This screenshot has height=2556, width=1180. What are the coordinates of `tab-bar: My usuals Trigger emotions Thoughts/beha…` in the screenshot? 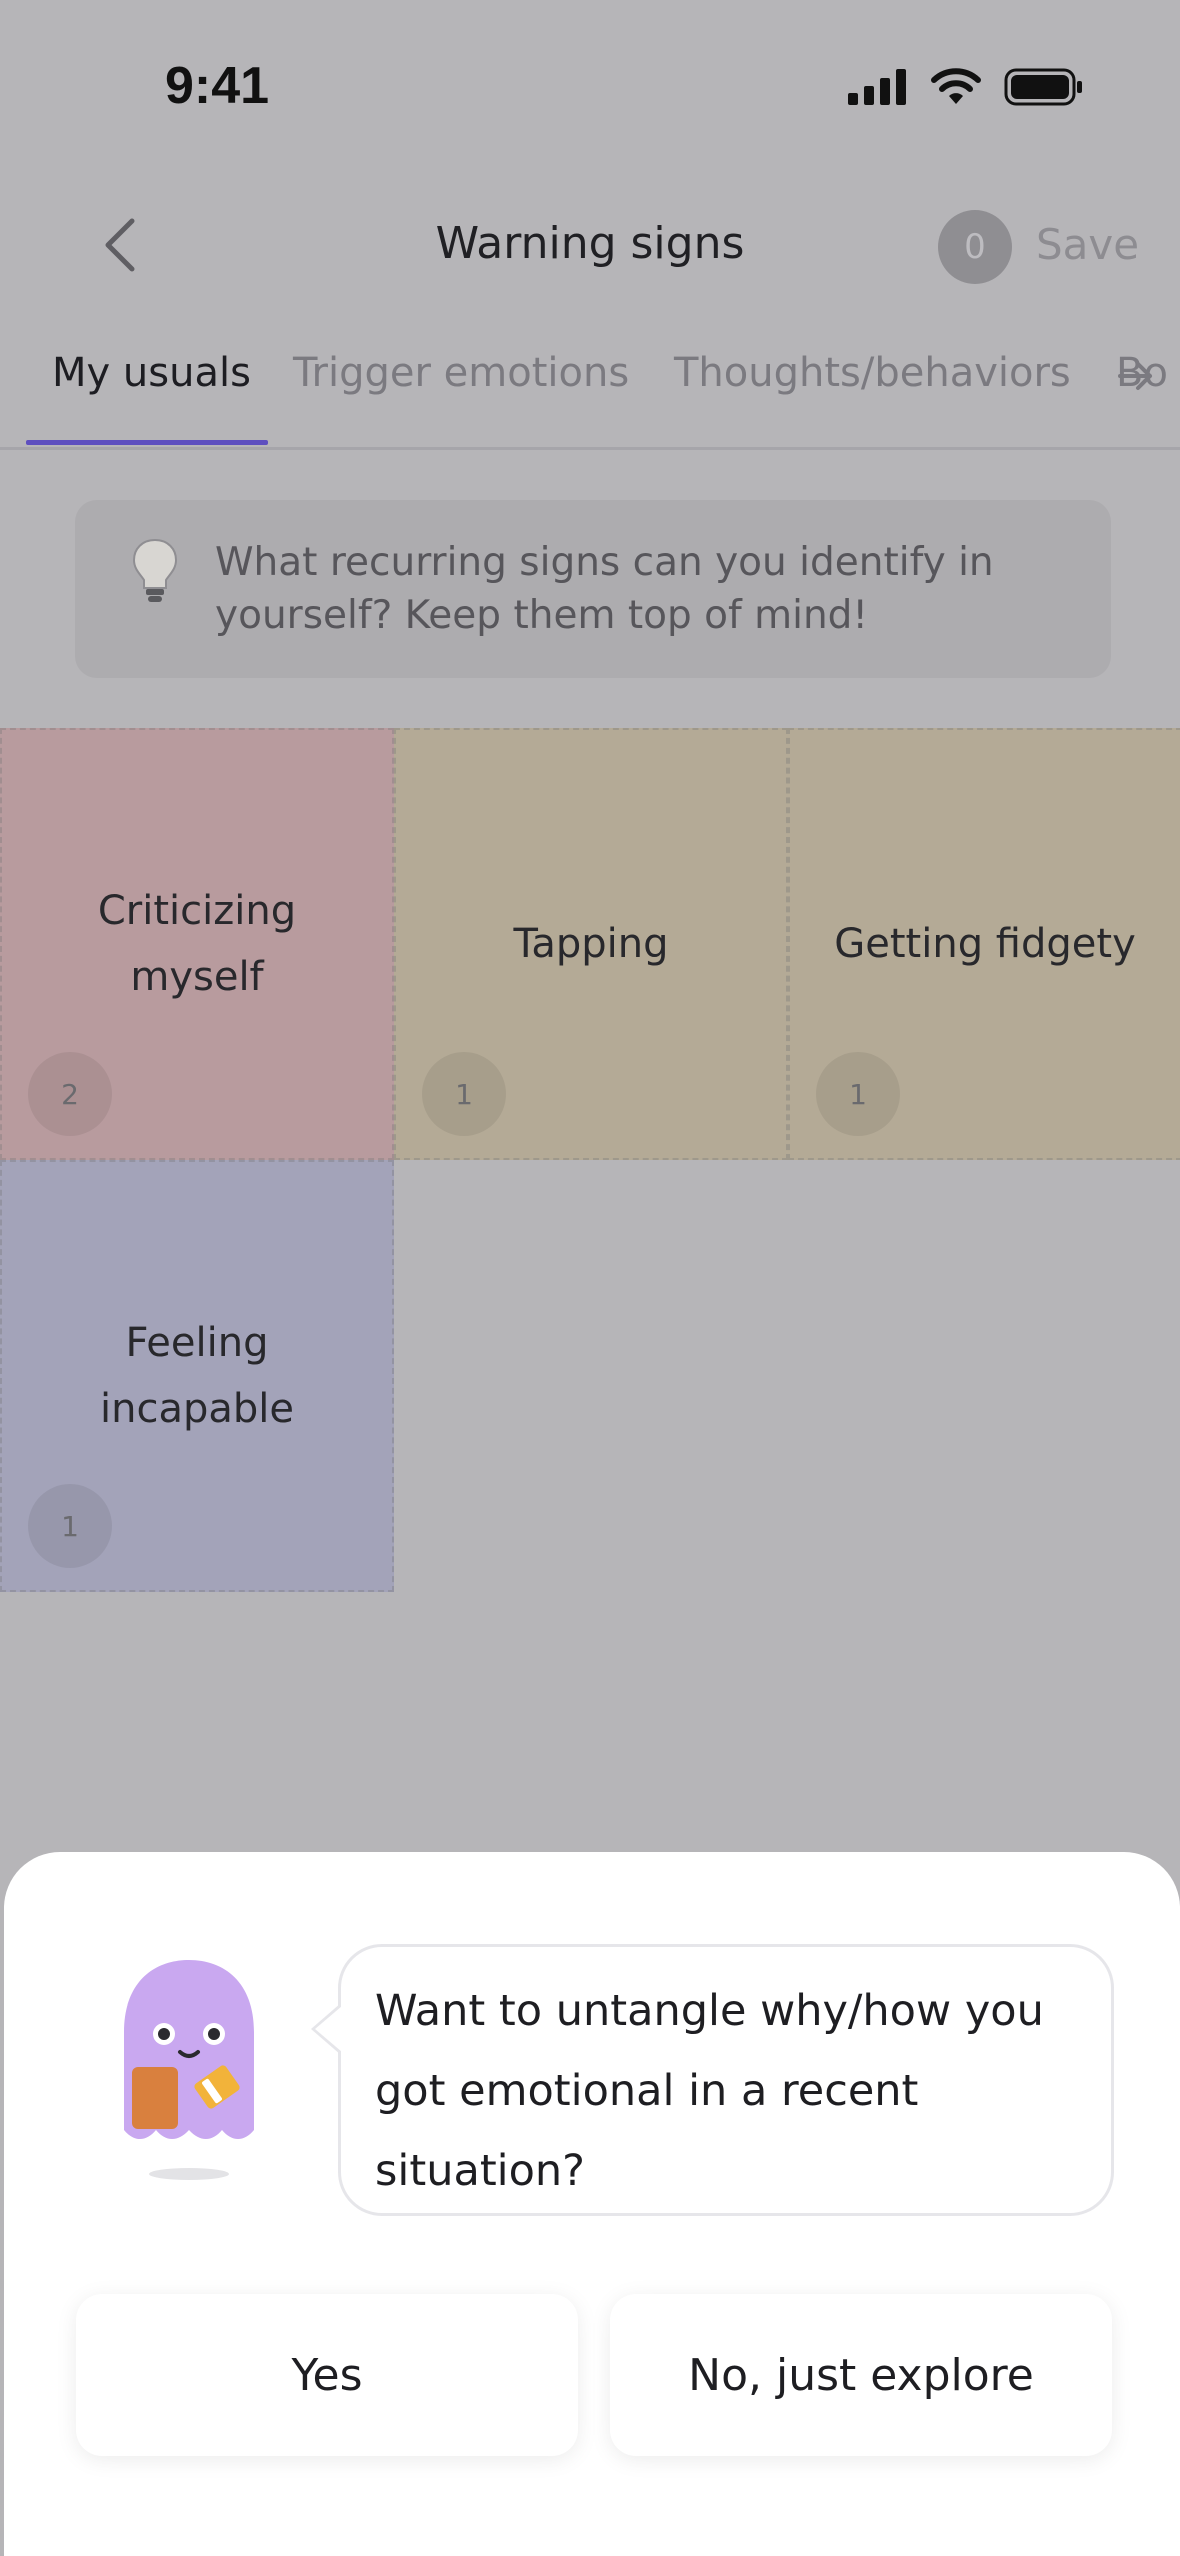 It's located at (590, 390).